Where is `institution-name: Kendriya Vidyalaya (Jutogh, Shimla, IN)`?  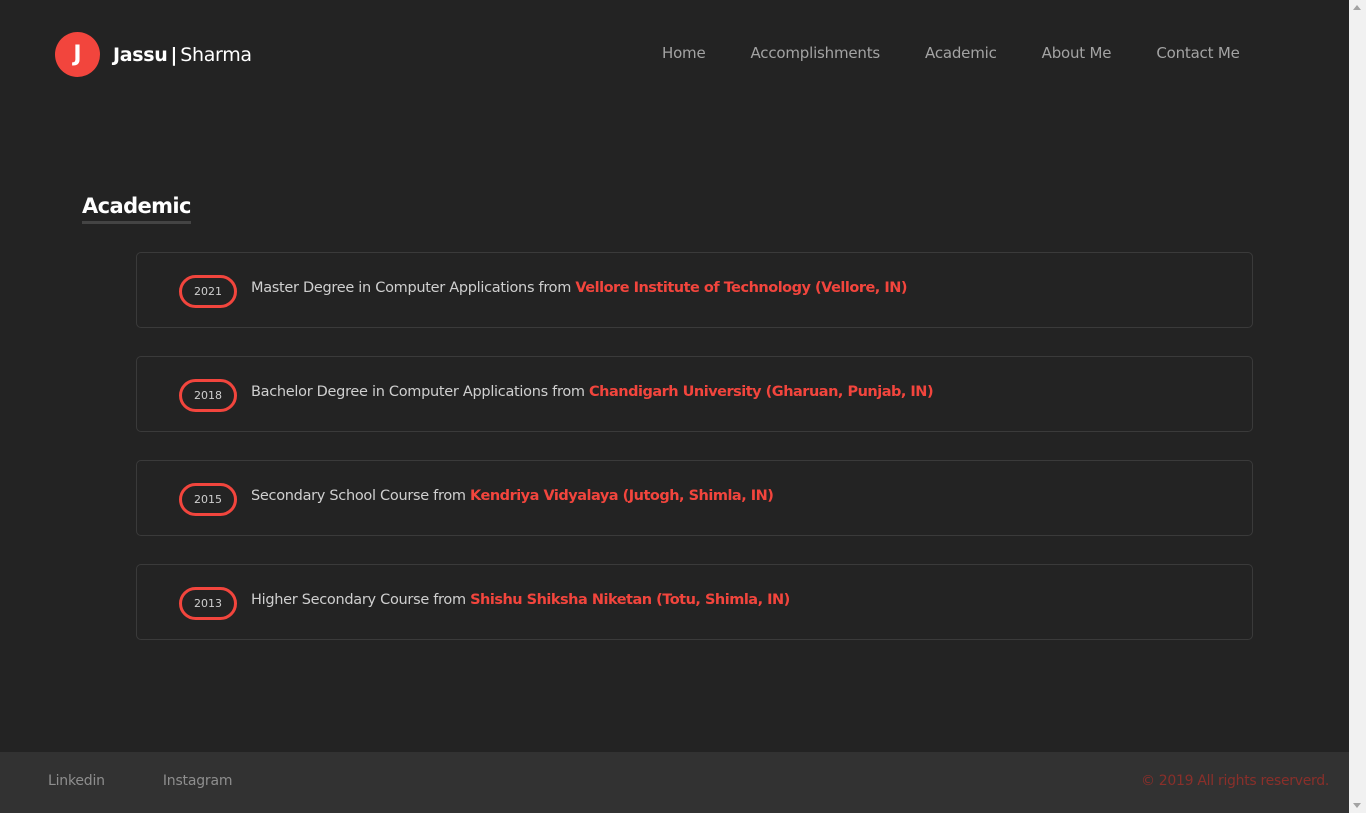
institution-name: Kendriya Vidyalaya (Jutogh, Shimla, IN) is located at coordinates (622, 496).